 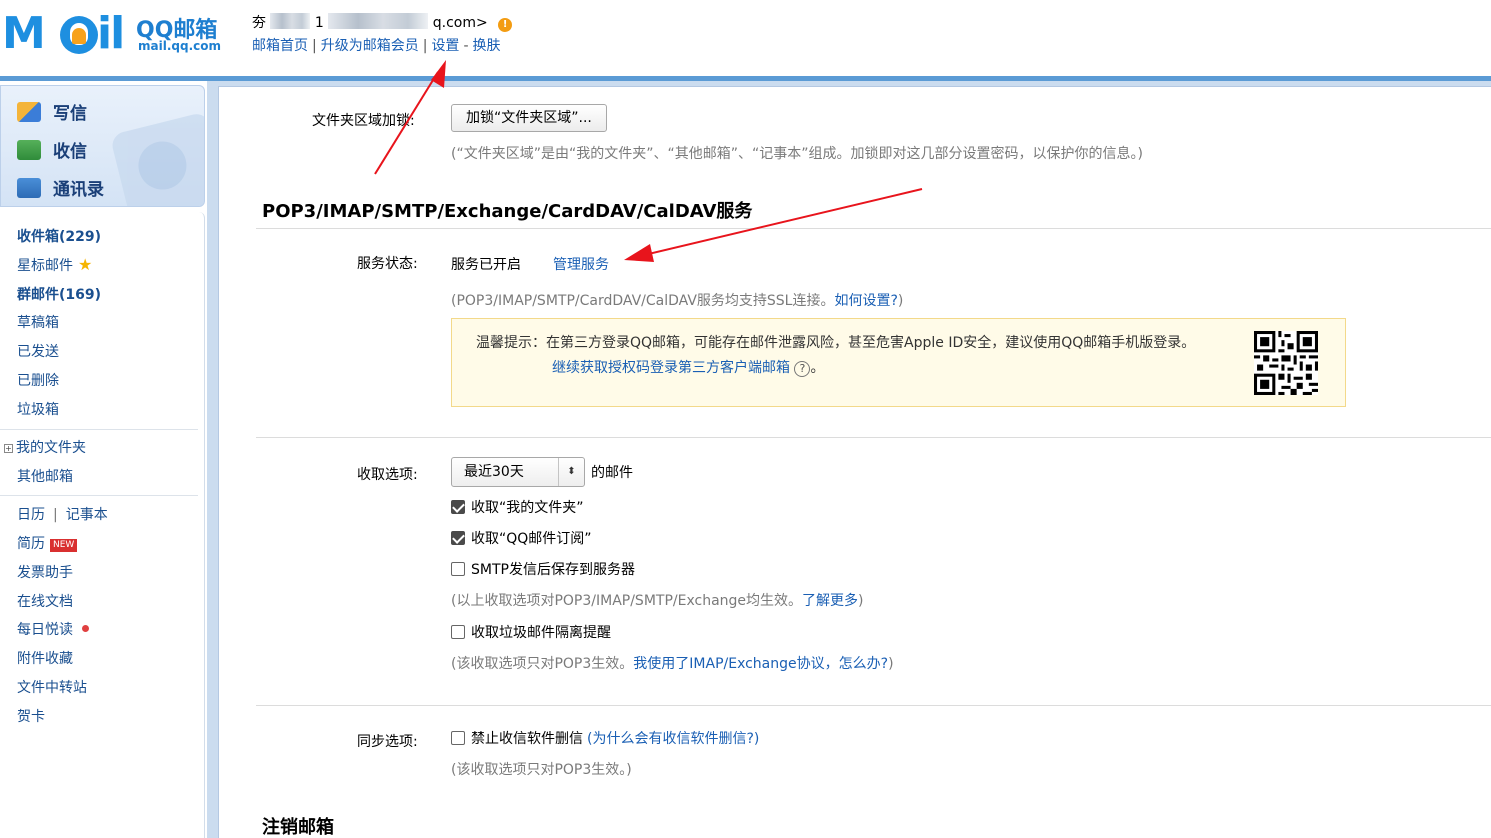 What do you see at coordinates (31, 544) in the screenshot?
I see `sidebar-item-label: 简历` at bounding box center [31, 544].